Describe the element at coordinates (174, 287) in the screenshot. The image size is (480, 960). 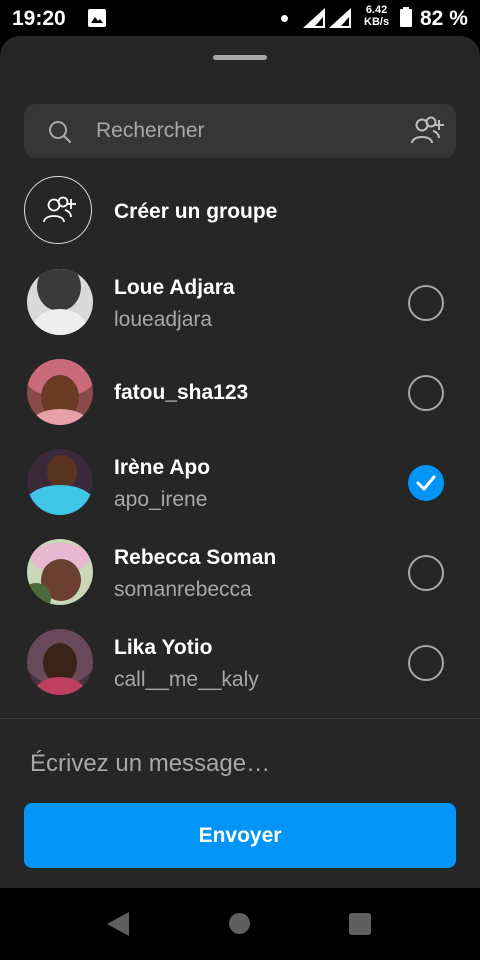
I see `contact-name: Loue Adjara` at that location.